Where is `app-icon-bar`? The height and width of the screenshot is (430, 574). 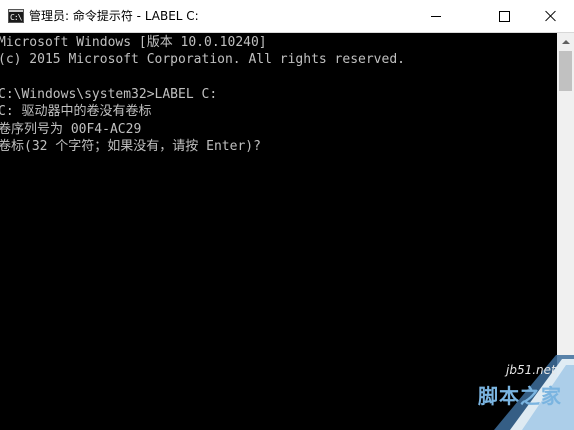 app-icon-bar is located at coordinates (16, 11).